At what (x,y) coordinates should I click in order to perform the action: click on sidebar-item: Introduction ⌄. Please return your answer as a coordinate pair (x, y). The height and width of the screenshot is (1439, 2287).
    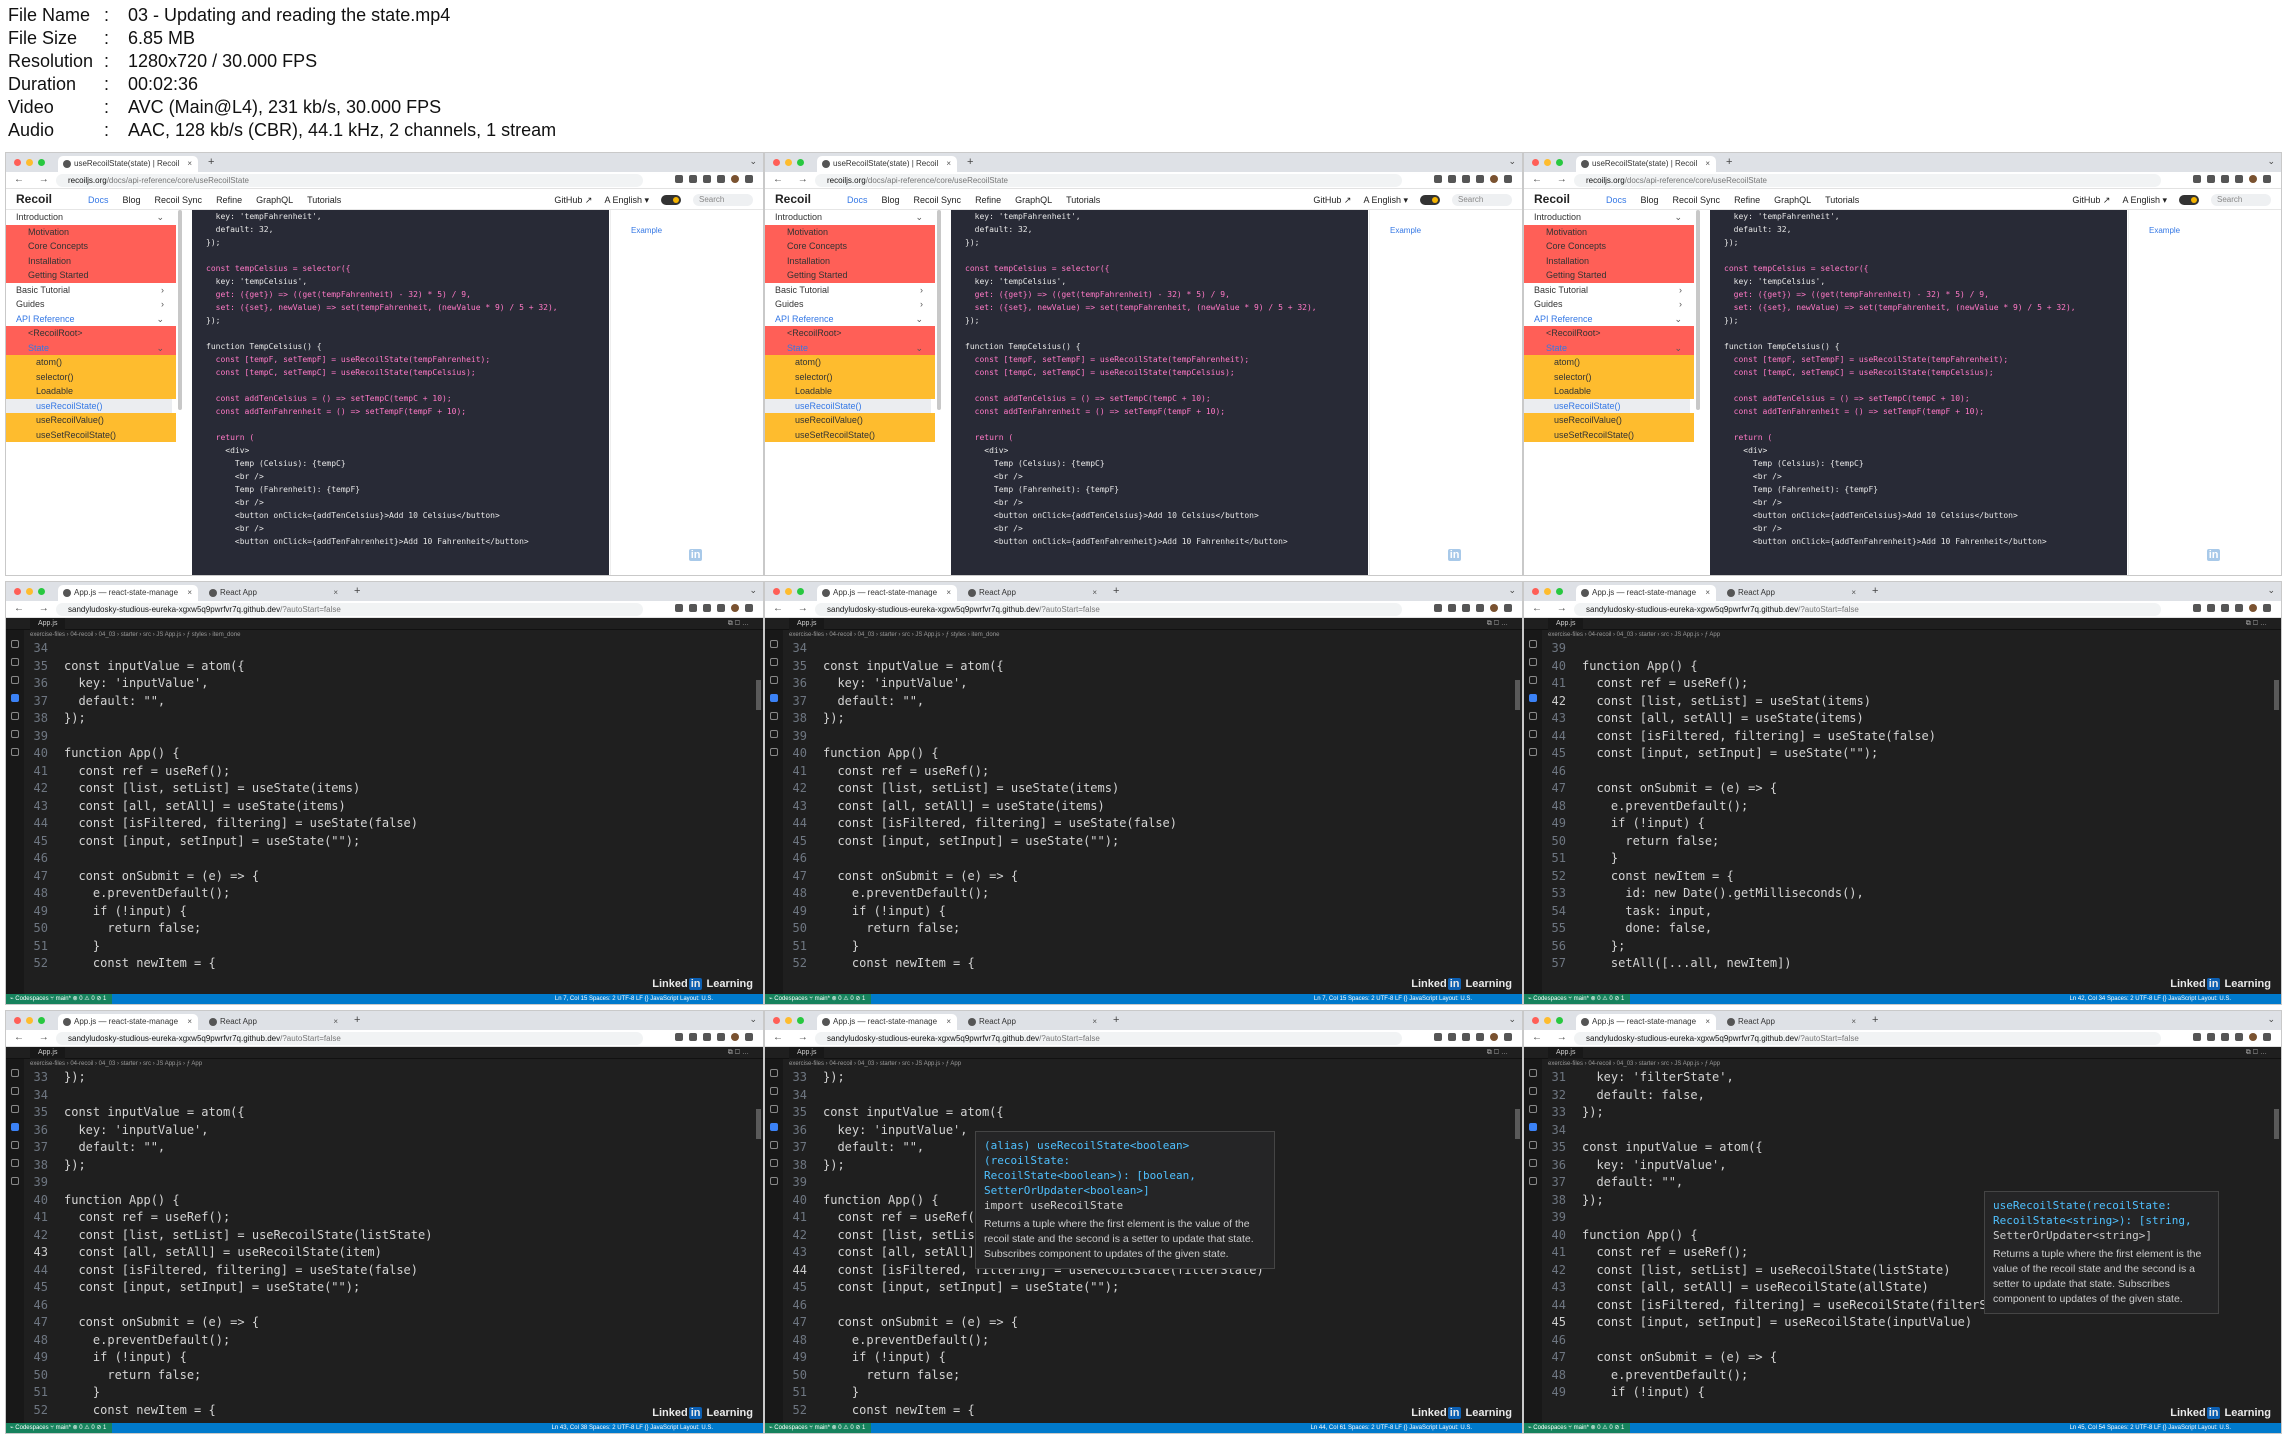
    Looking at the image, I should click on (850, 217).